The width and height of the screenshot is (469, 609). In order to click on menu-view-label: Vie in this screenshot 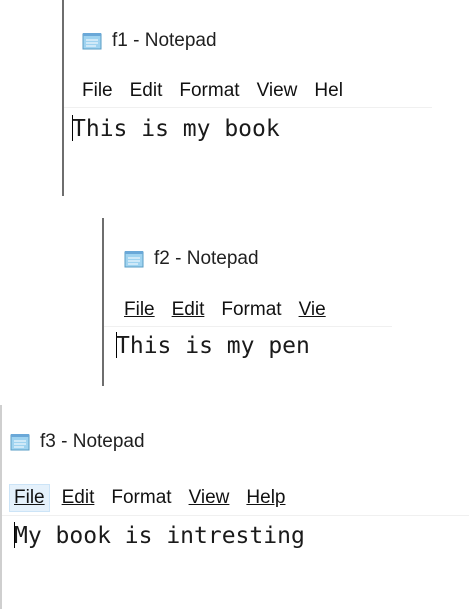, I will do `click(312, 309)`.